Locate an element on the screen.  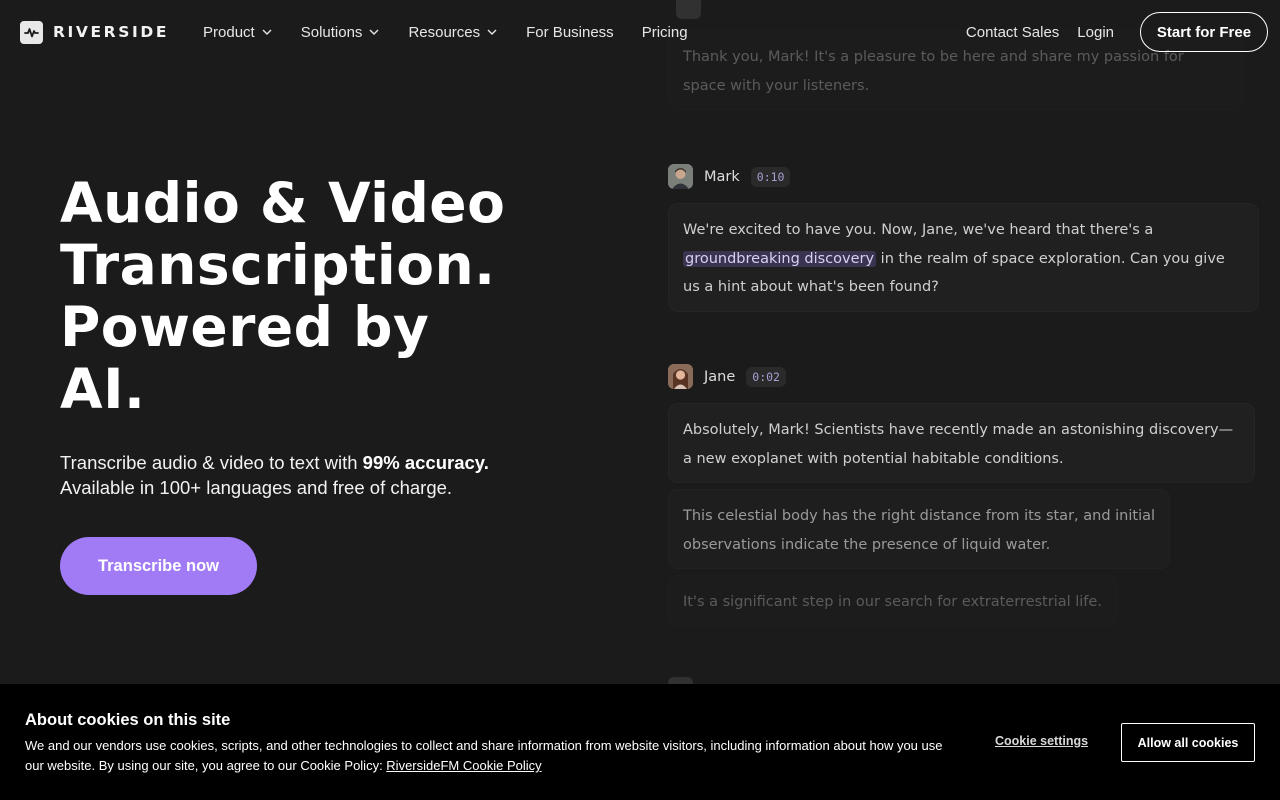
transcribe-now-button: Transcribe now is located at coordinates (158, 566).